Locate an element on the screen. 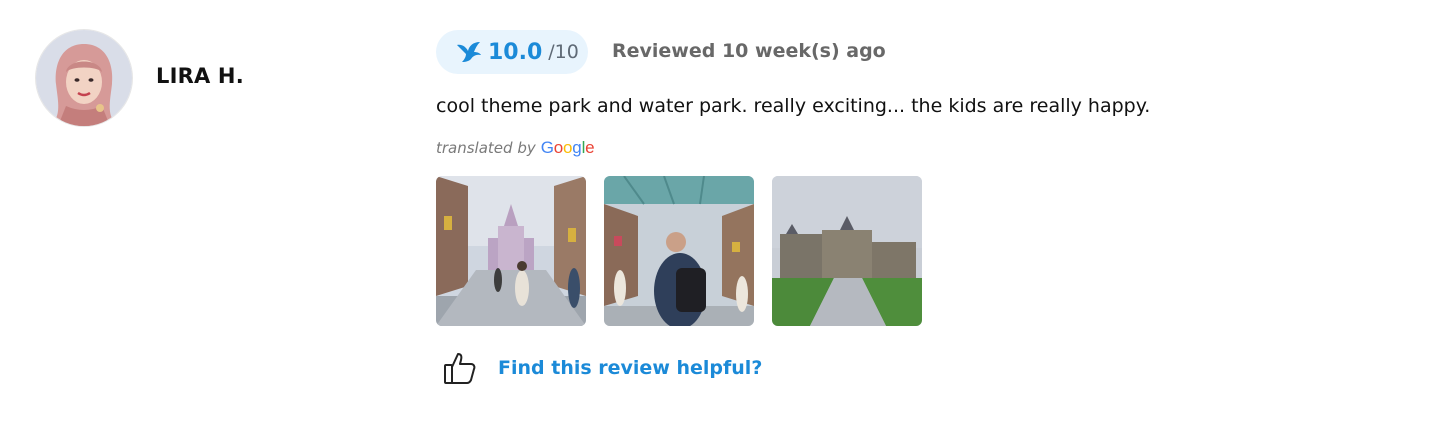 This screenshot has width=1441, height=423. translation-attribution: translated by Google is located at coordinates (515, 148).